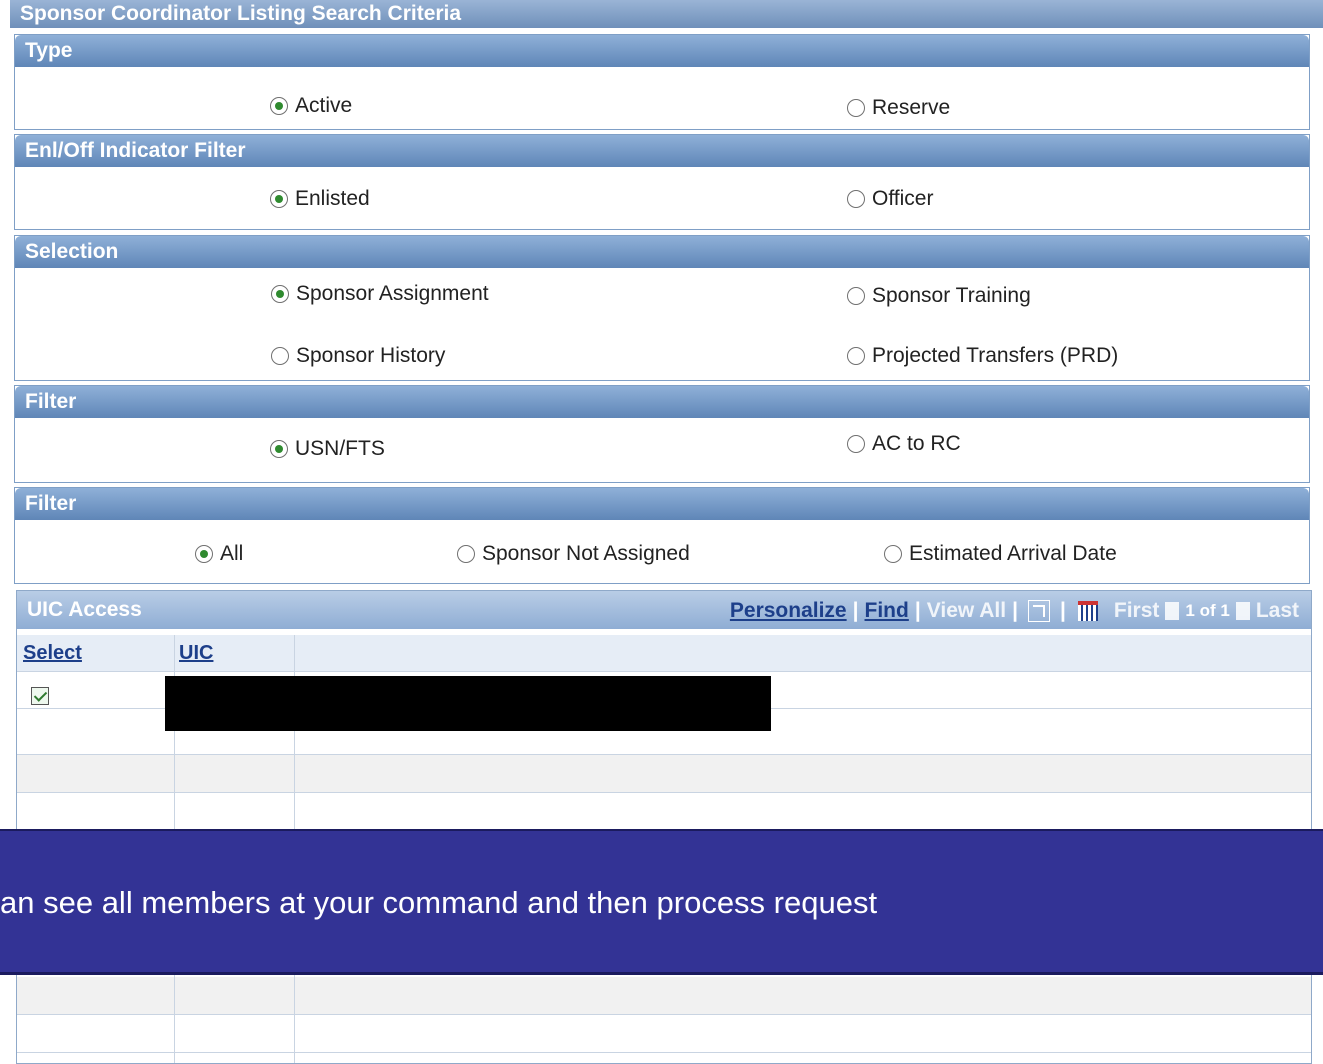  What do you see at coordinates (982, 356) in the screenshot?
I see `radio-projected-transfers: Projected Transfers (PRD)` at bounding box center [982, 356].